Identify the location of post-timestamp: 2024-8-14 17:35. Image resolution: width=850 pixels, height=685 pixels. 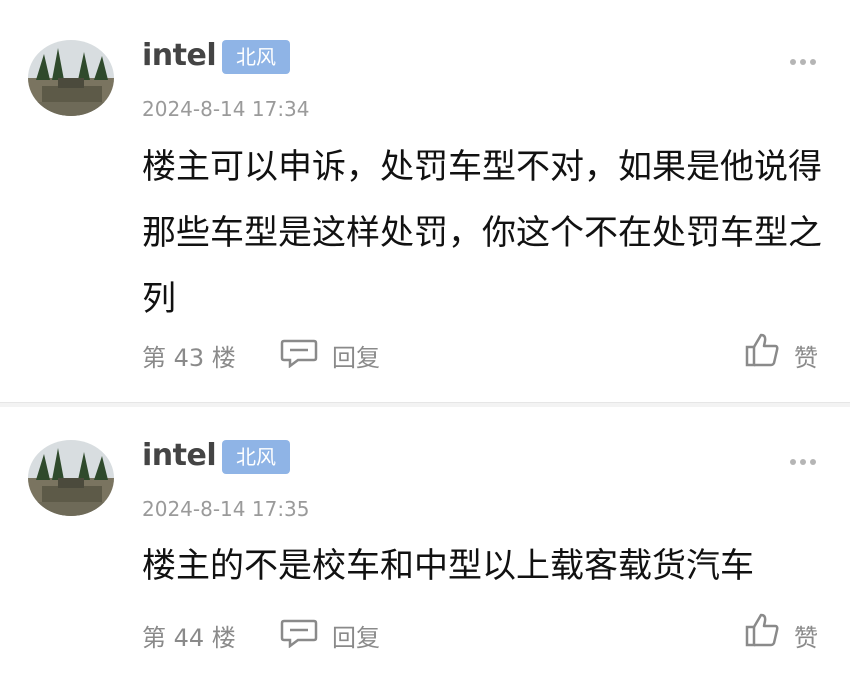
(226, 509).